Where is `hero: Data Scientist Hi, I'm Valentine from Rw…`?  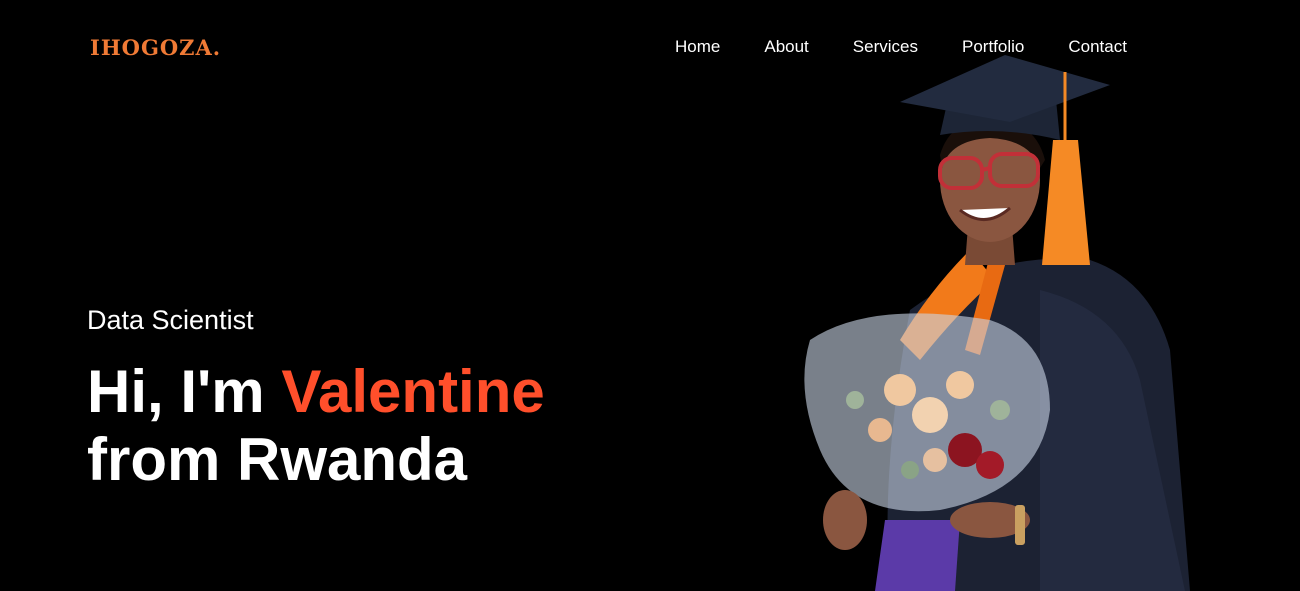 hero: Data Scientist Hi, I'm Valentine from Rw… is located at coordinates (316, 399).